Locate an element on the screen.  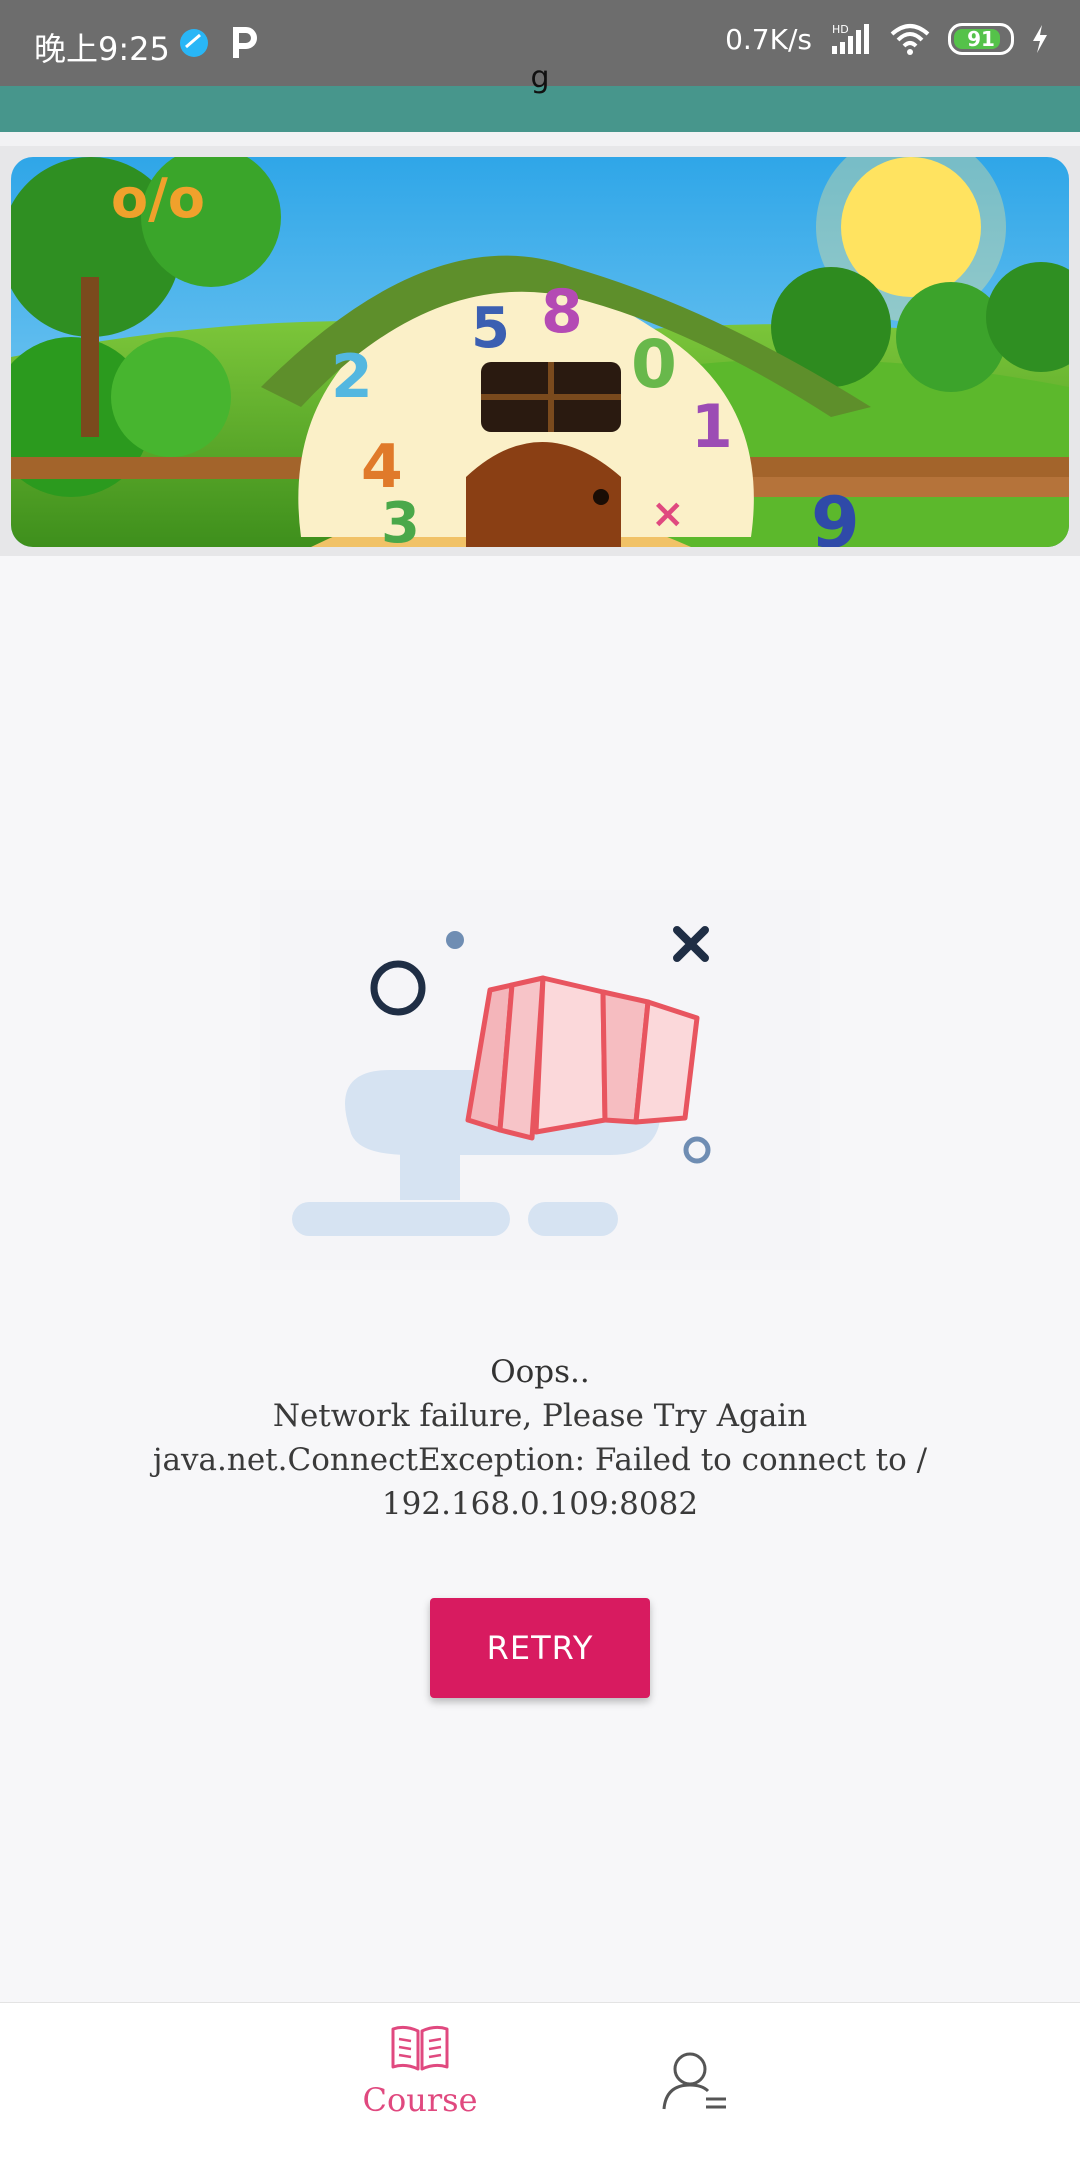
hd-label: HD is located at coordinates (840, 29).